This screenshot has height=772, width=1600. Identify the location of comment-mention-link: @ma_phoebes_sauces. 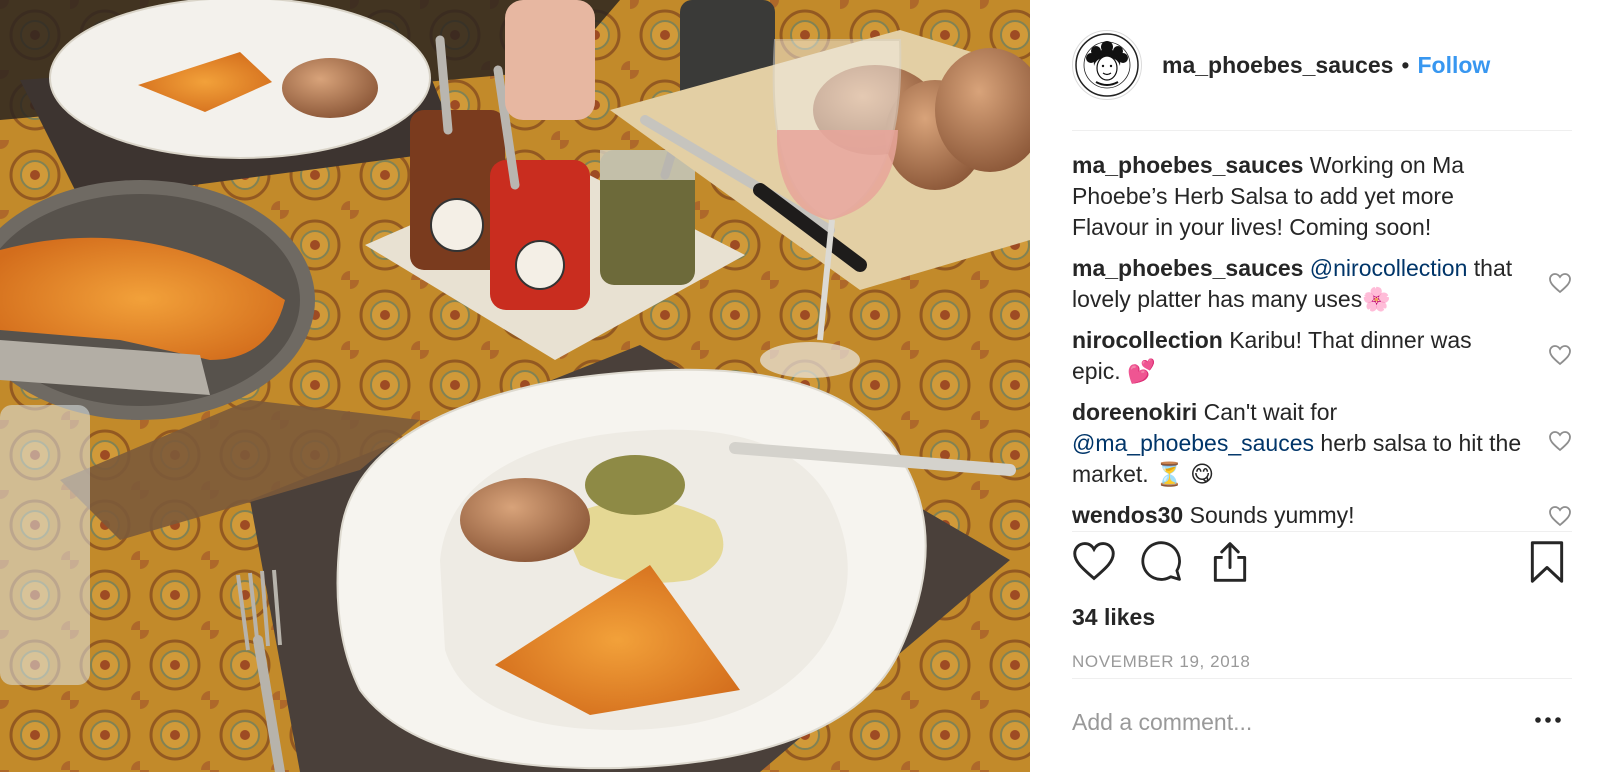
(1193, 443).